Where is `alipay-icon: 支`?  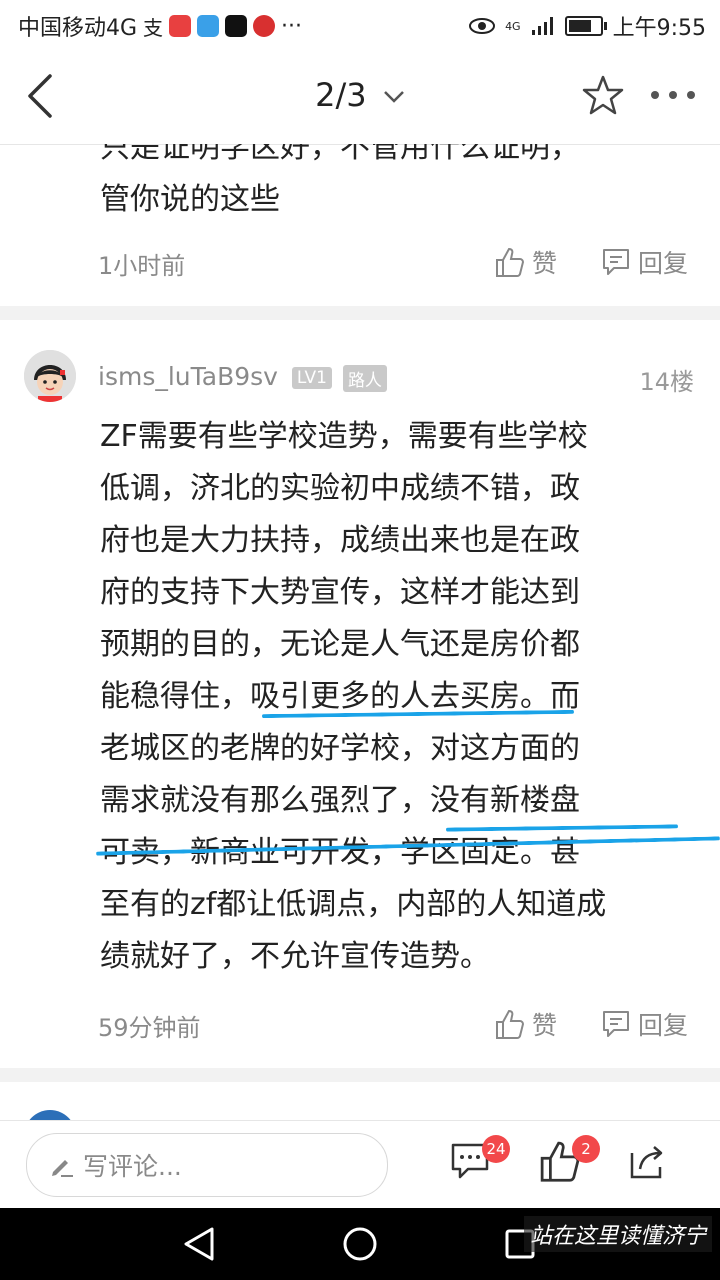
alipay-icon: 支 is located at coordinates (153, 27).